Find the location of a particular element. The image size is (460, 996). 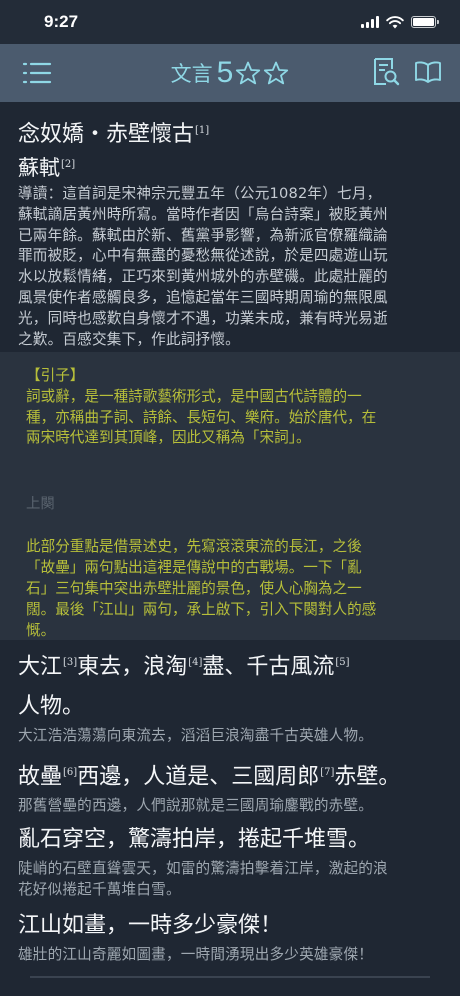

battery-icon is located at coordinates (425, 22).